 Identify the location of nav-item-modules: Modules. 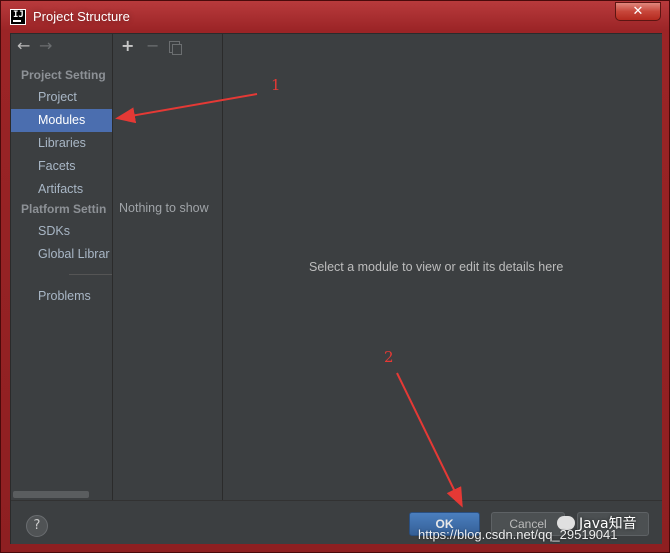
(61, 120).